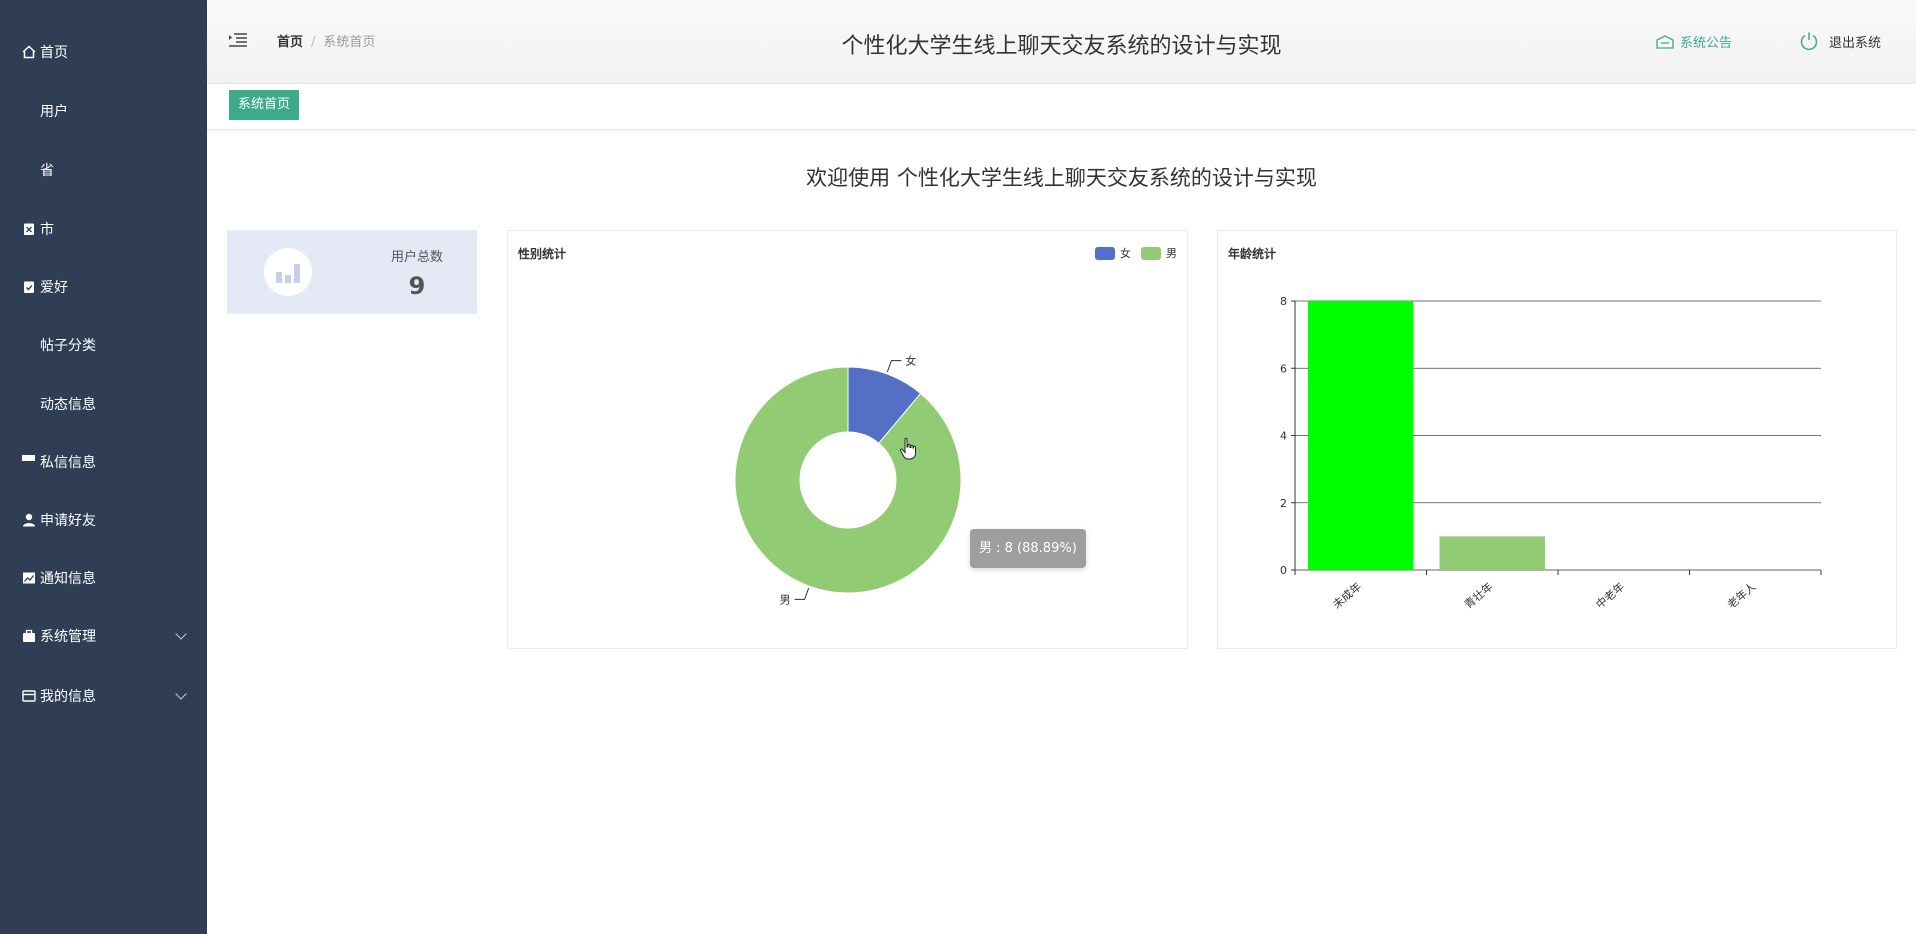  Describe the element at coordinates (68, 346) in the screenshot. I see `sidebar-item-label: 帖子分类` at that location.